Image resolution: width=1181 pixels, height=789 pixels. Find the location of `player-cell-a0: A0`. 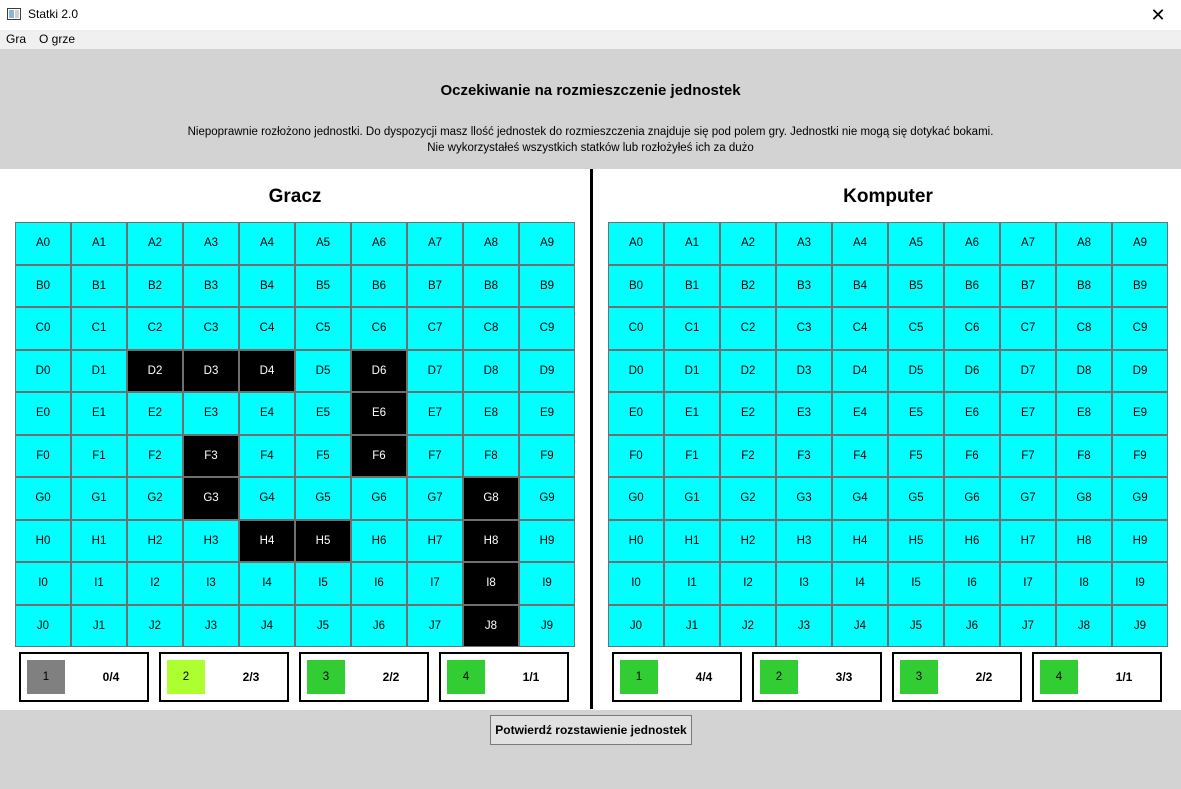

player-cell-a0: A0 is located at coordinates (43, 243).